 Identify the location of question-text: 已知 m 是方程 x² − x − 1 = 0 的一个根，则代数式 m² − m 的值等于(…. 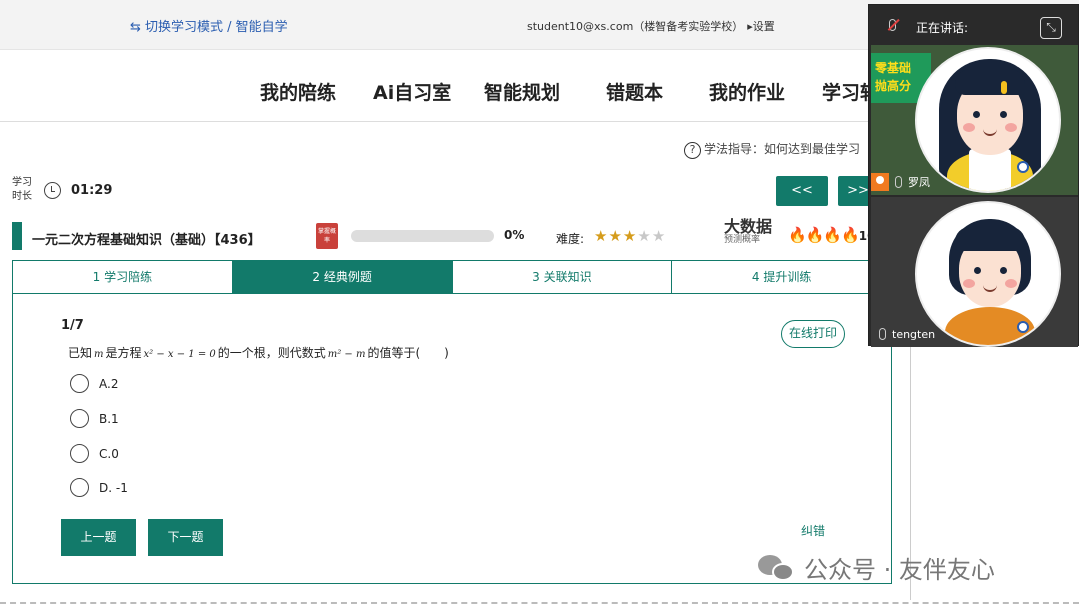
(258, 352).